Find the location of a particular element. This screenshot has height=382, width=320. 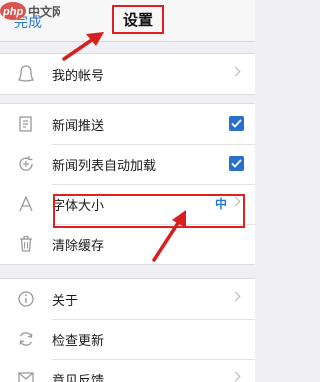

feedback-label: 意见反馈 is located at coordinates (78, 377).